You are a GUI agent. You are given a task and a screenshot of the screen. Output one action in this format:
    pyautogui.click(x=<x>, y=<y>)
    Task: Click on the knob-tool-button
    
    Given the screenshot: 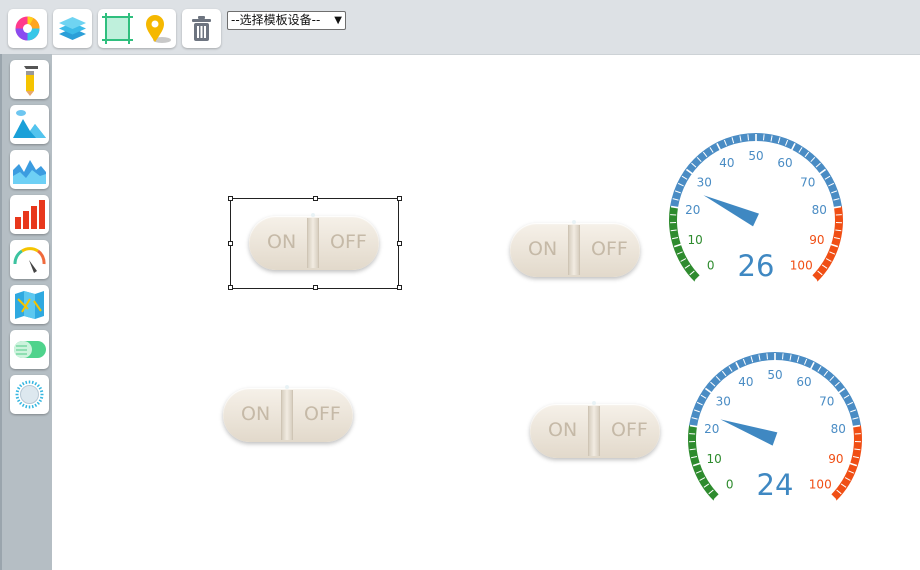 What is the action you would take?
    pyautogui.click(x=29, y=394)
    